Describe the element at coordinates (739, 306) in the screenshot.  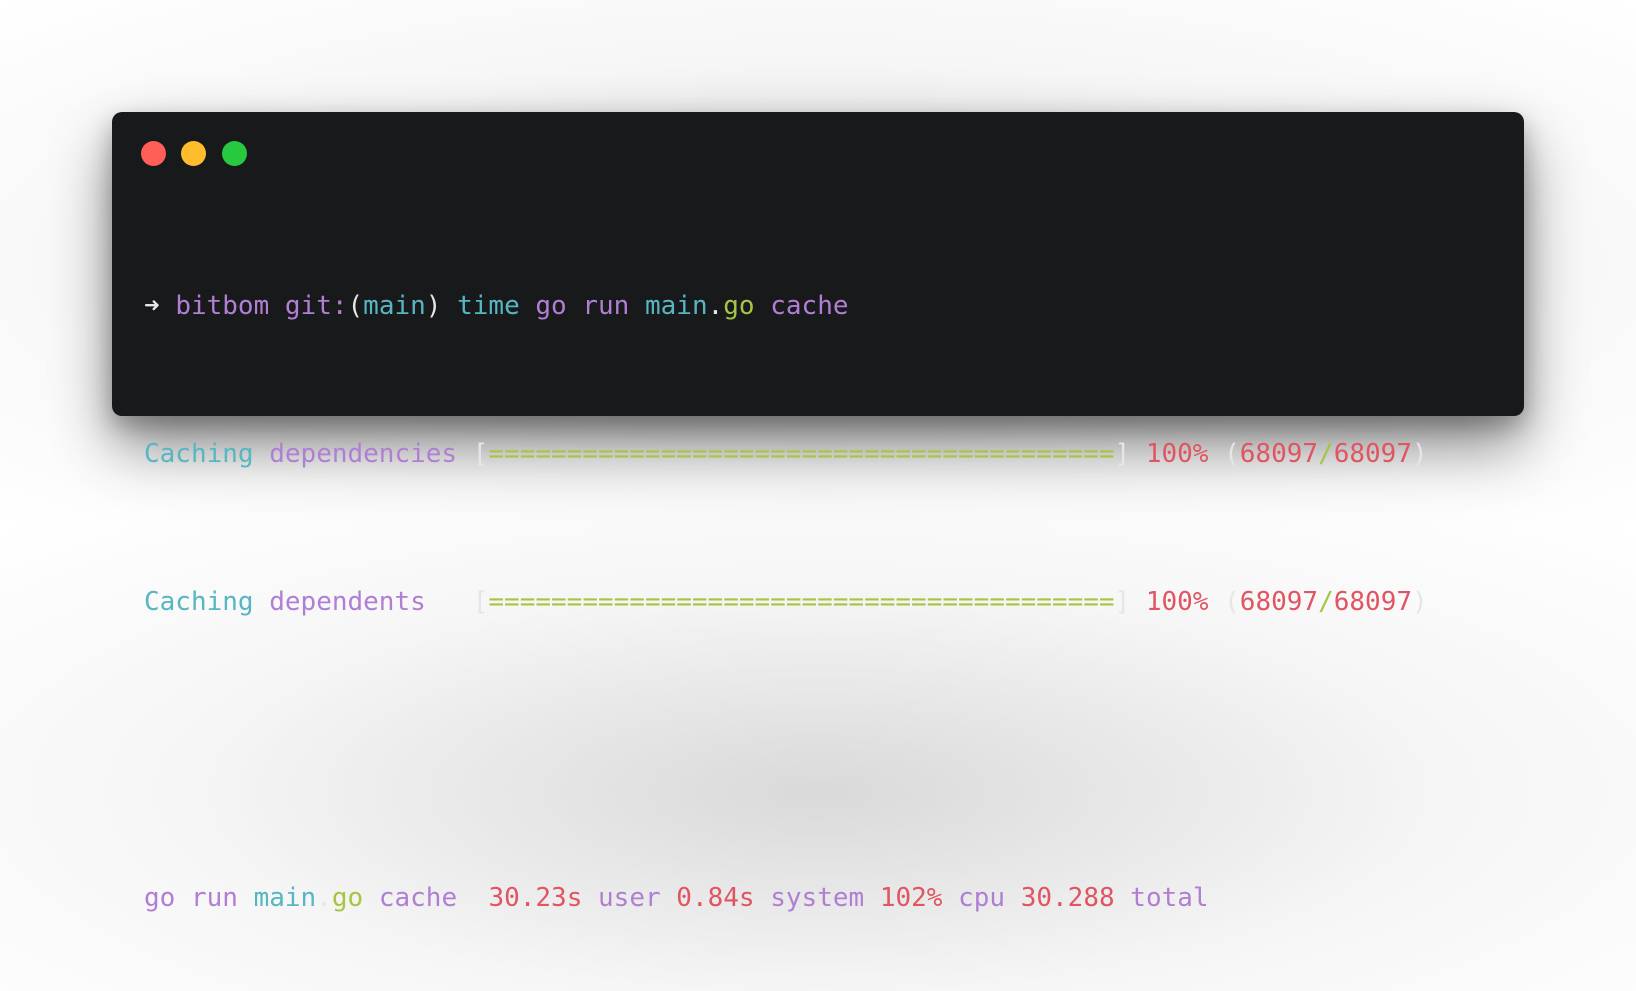
I see `command-file-ext: go` at that location.